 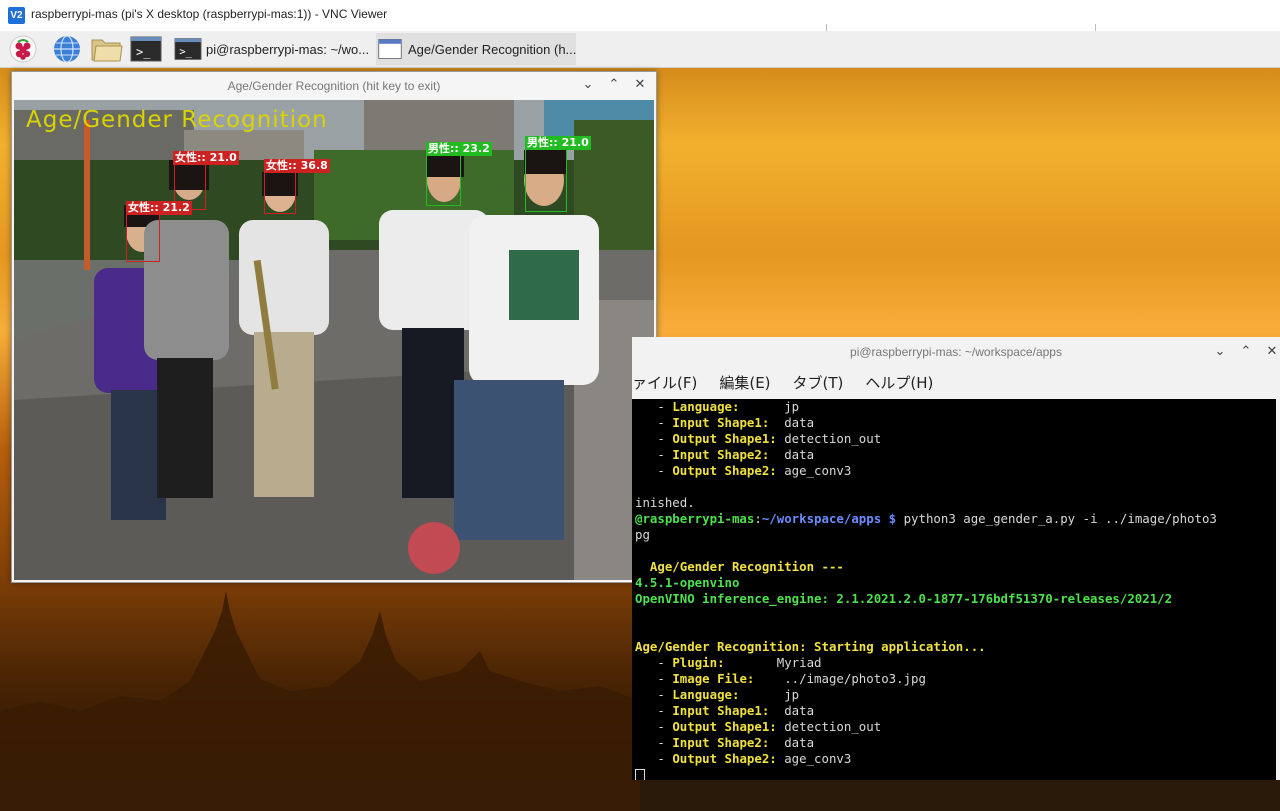 What do you see at coordinates (955, 567) in the screenshot?
I see `terminal-line: Age/Gender Recognition ---` at bounding box center [955, 567].